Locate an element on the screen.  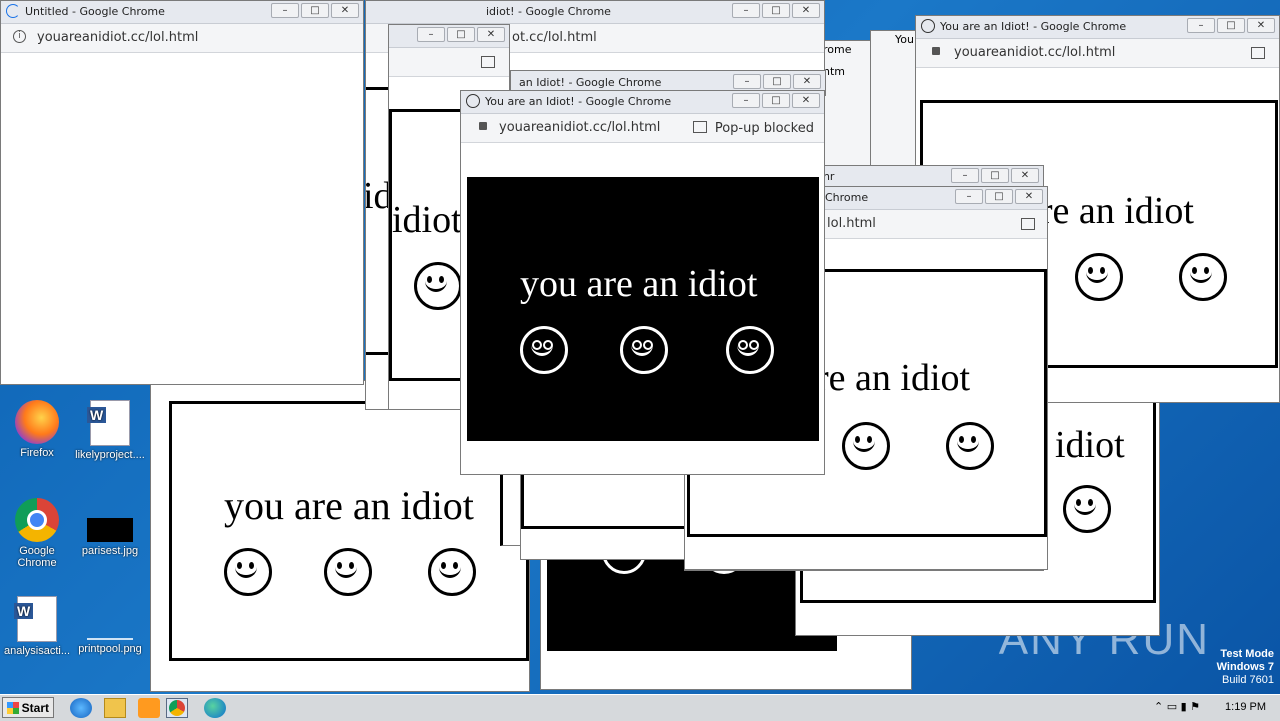
address-bar: youareanidiot.cc/lol.html Pop-up blocked is located at coordinates (642, 128).